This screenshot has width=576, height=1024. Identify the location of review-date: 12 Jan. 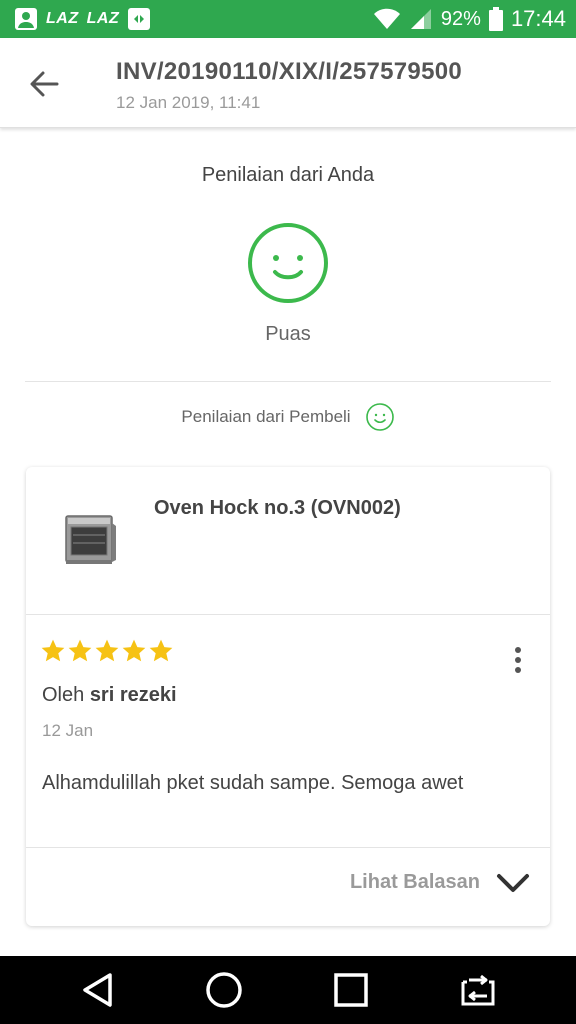
(68, 730).